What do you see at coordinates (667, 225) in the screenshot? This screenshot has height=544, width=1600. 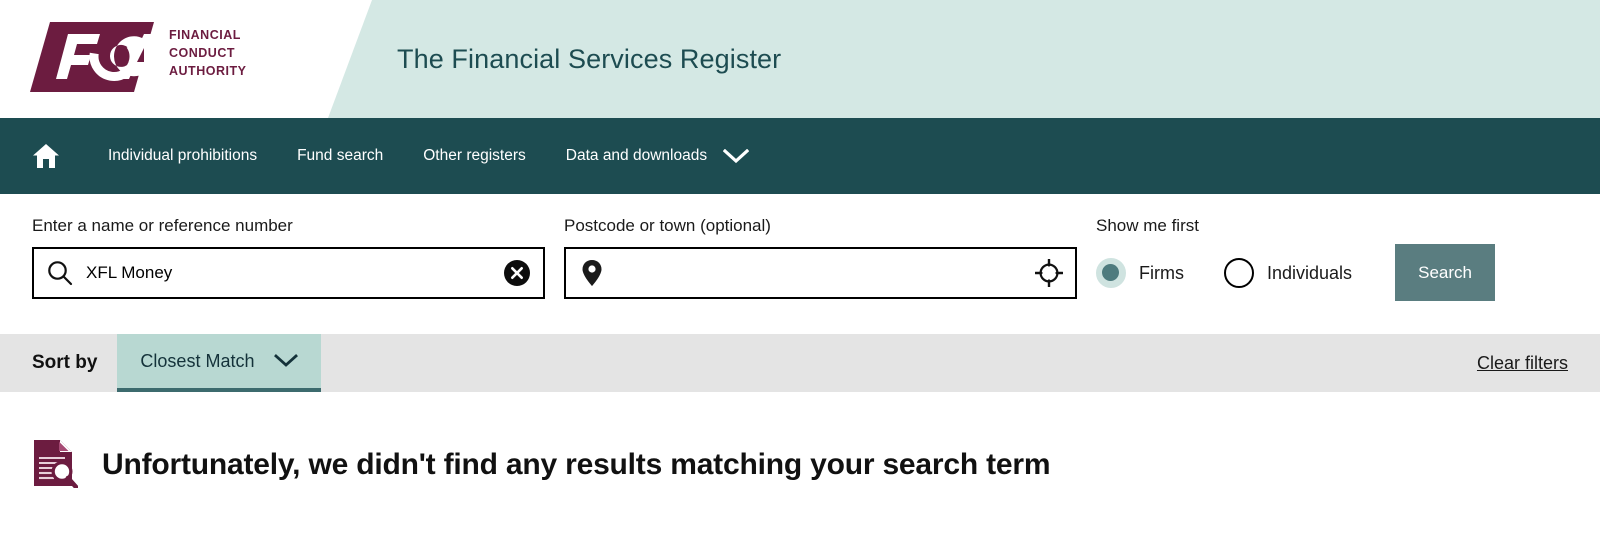 I see `postcode-field-label: Postcode or town (optional)` at bounding box center [667, 225].